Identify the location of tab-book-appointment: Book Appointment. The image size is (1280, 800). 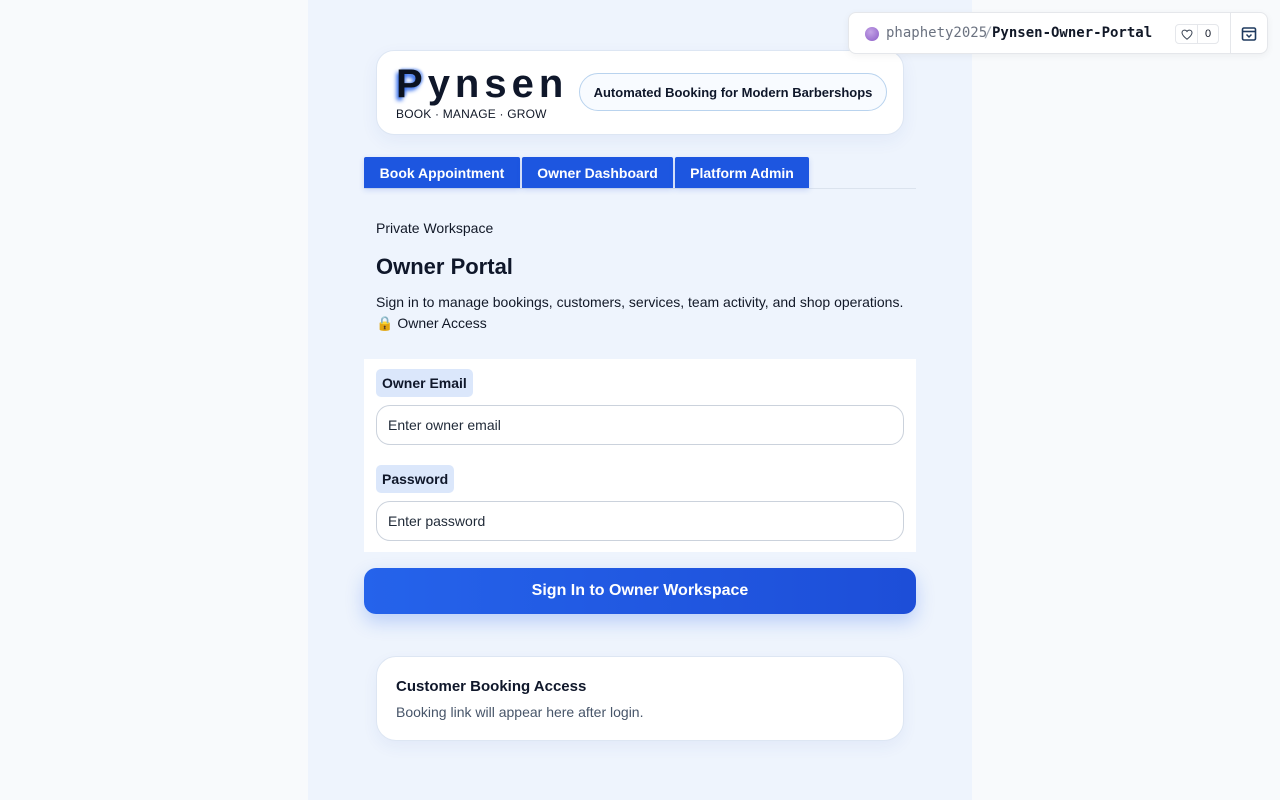
(442, 172).